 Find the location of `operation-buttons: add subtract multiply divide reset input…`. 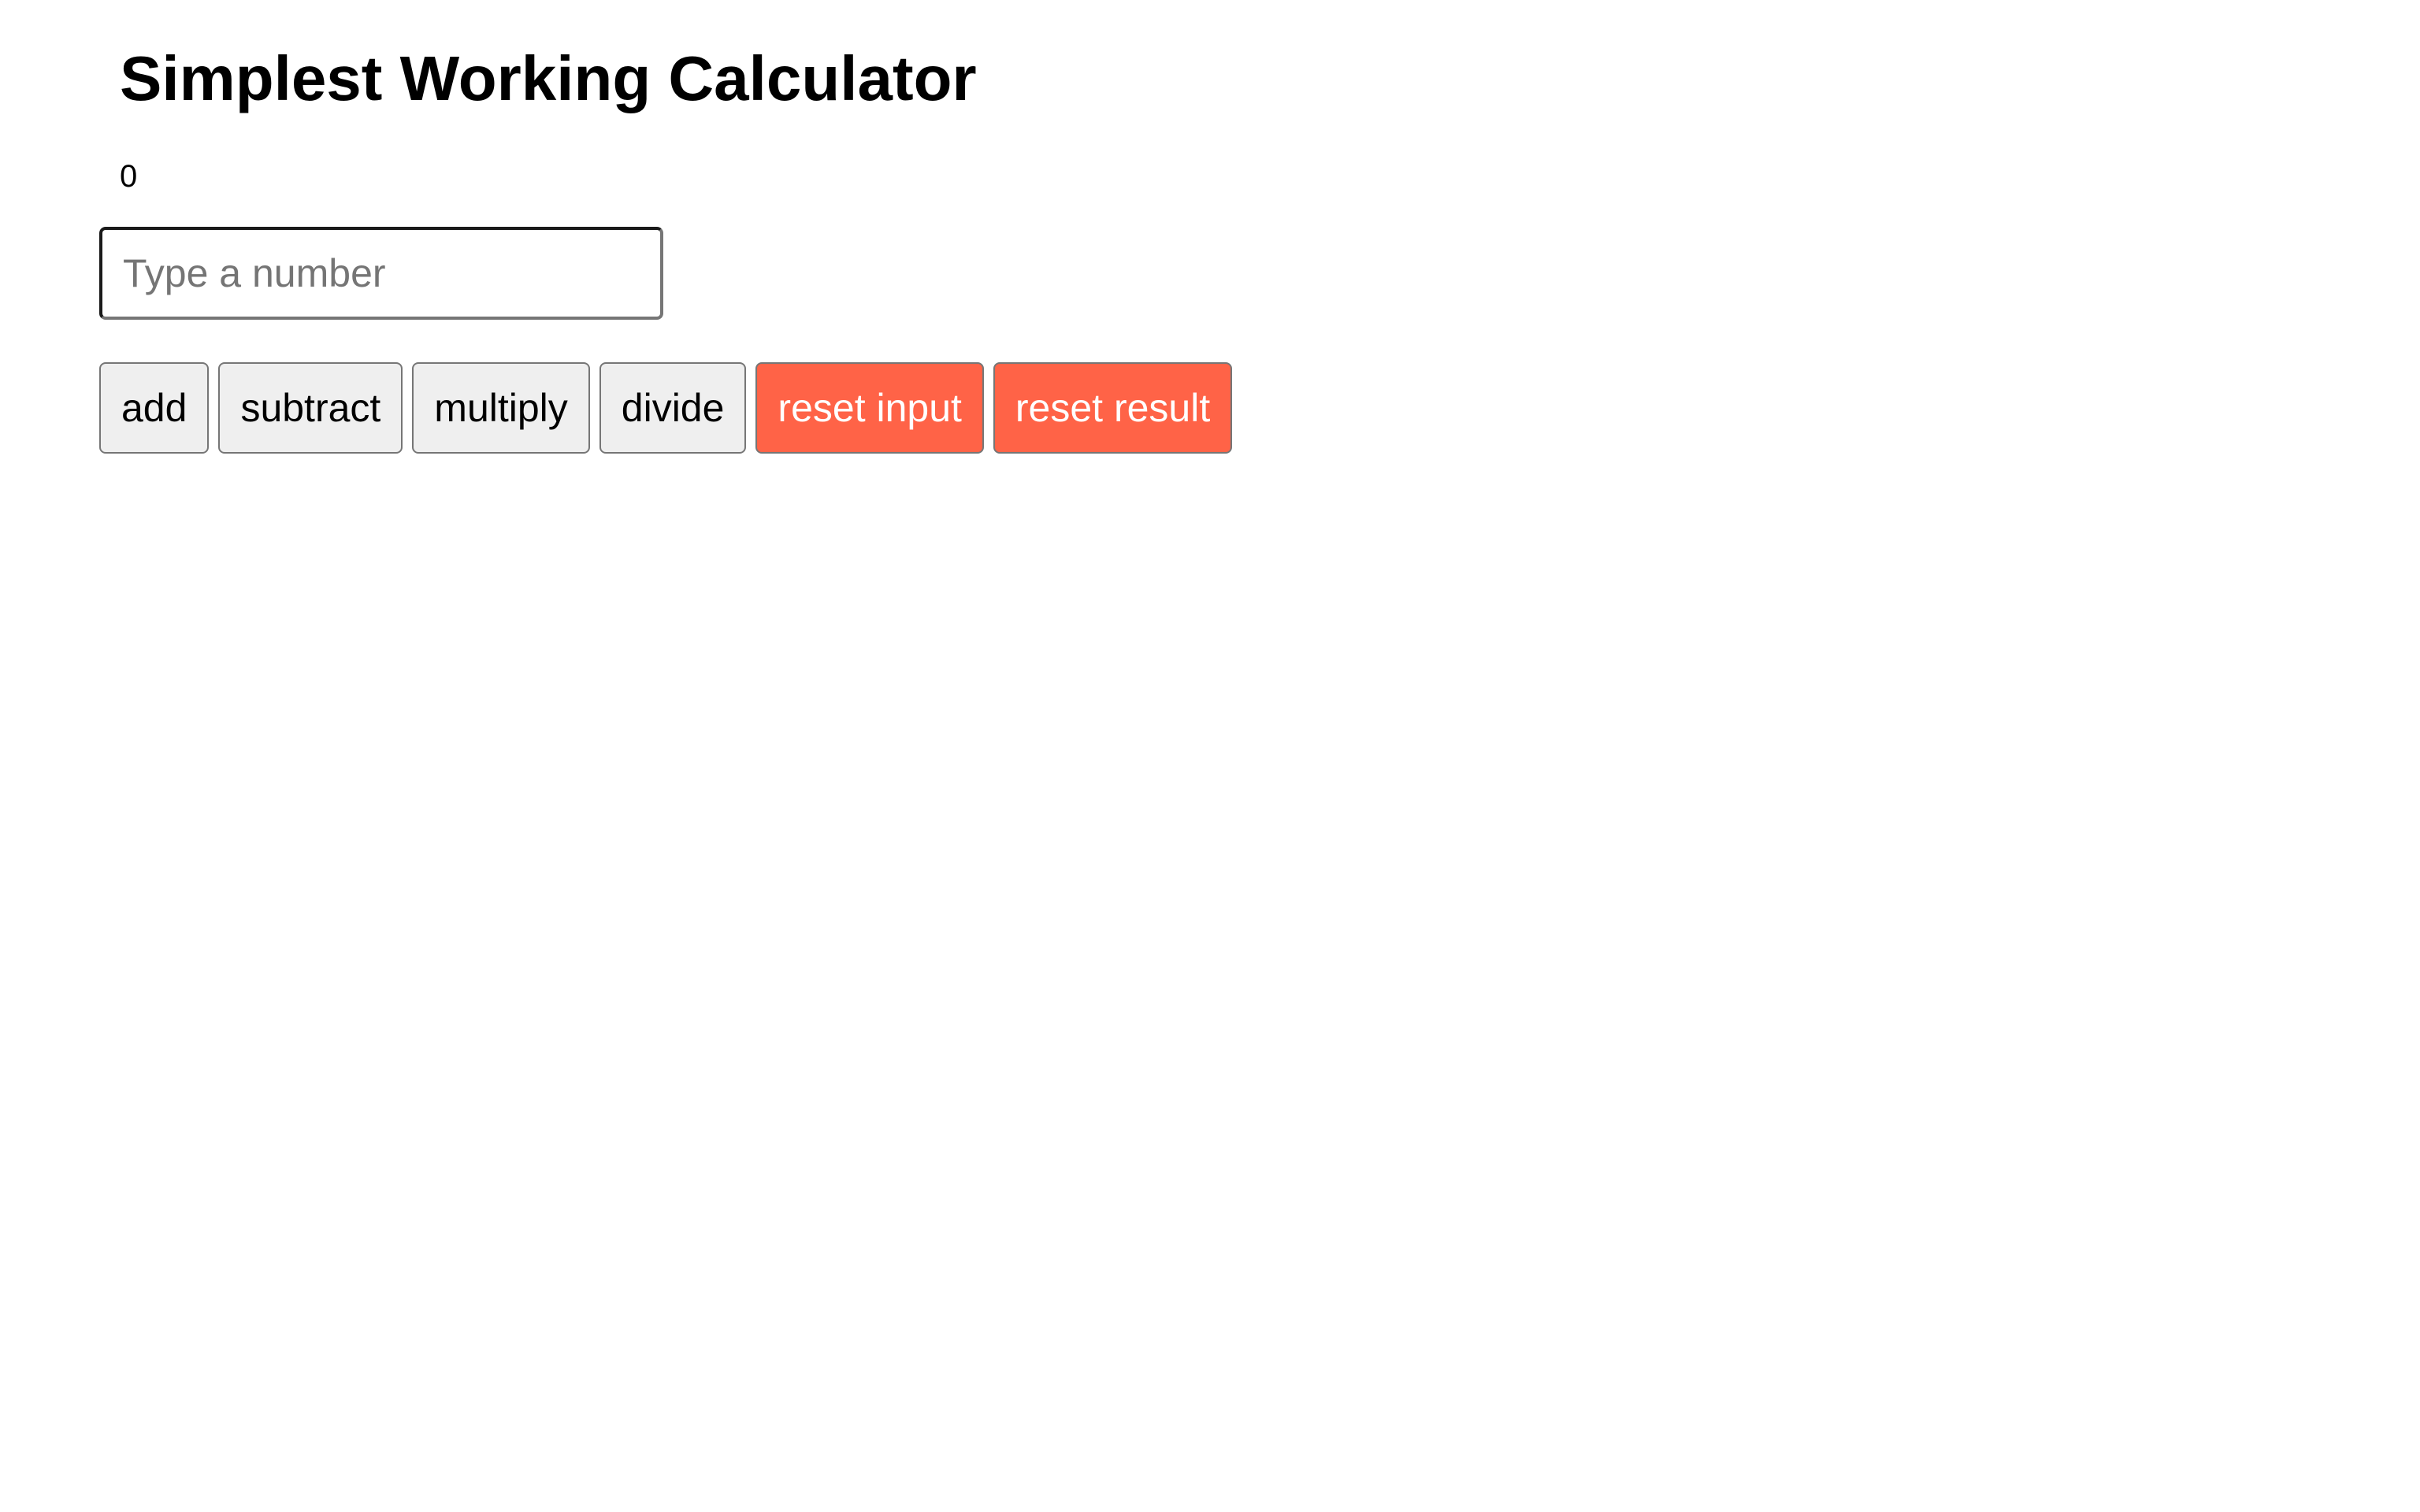

operation-buttons: add subtract multiply divide reset input… is located at coordinates (666, 408).